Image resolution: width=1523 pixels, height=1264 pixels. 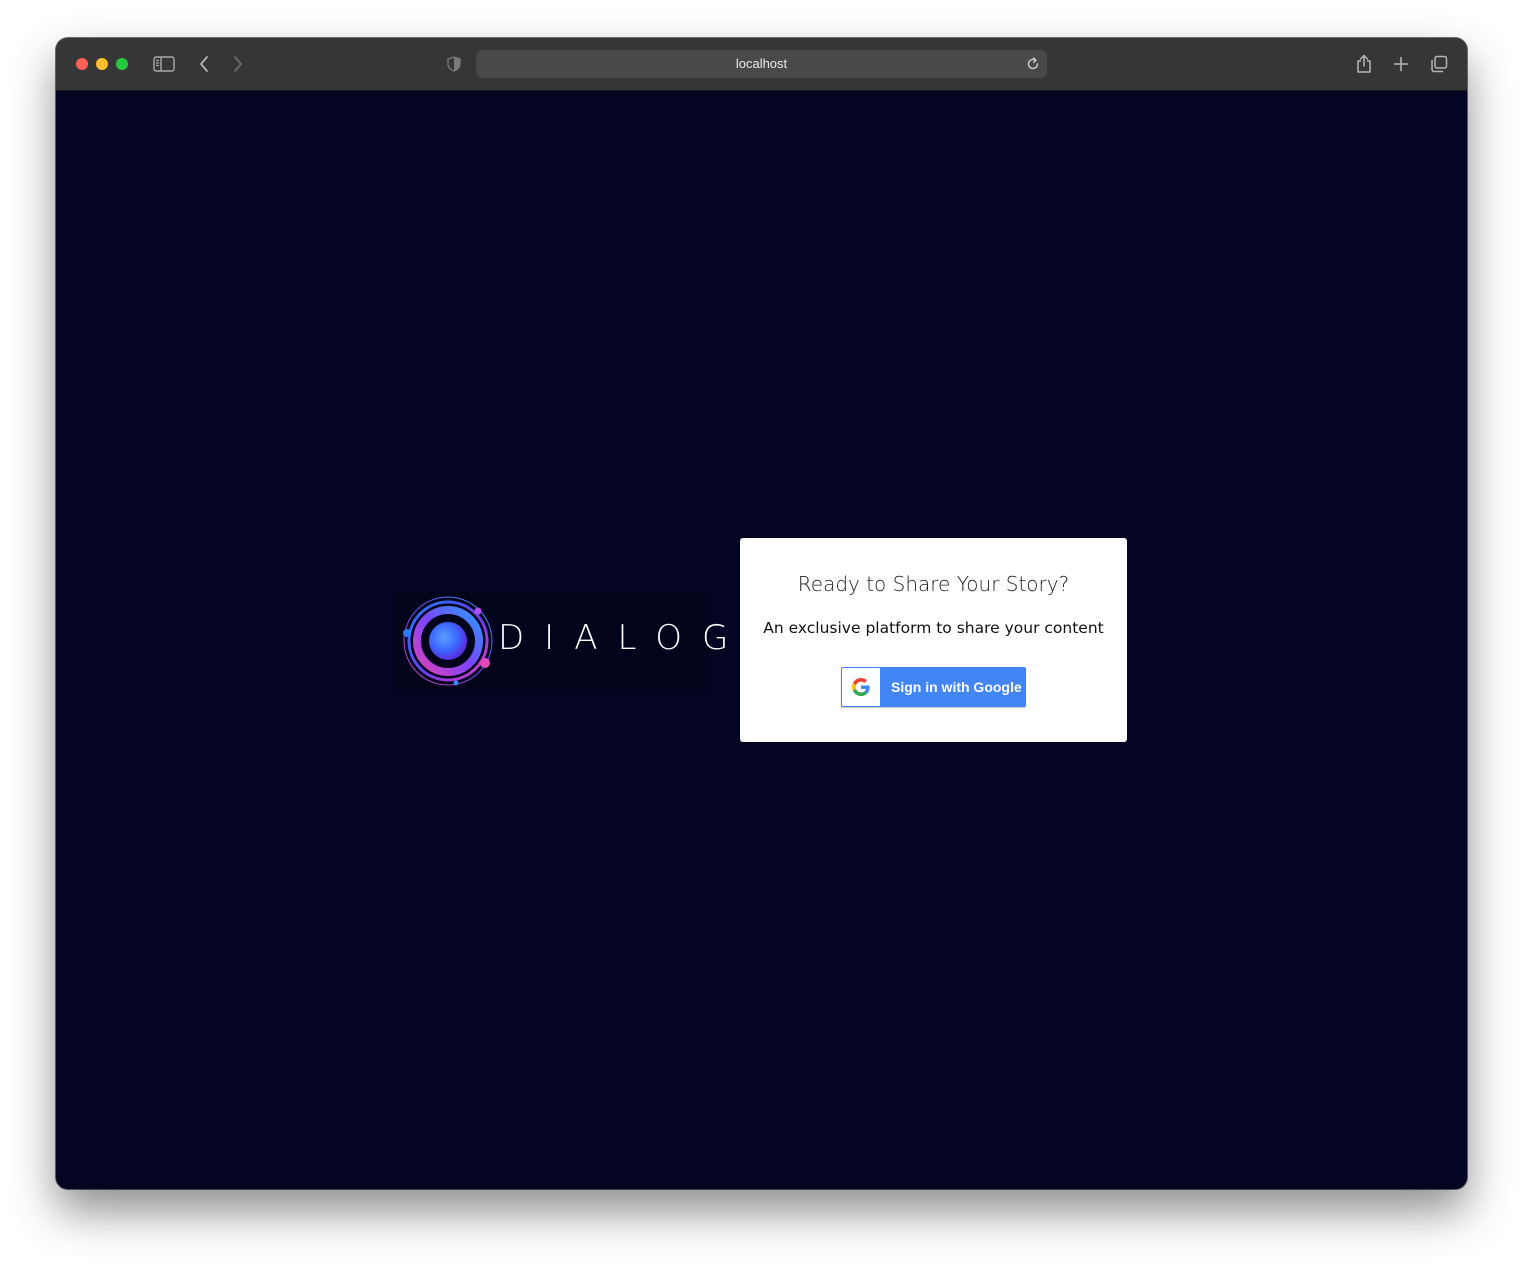 I want to click on plus-icon, so click(x=1401, y=64).